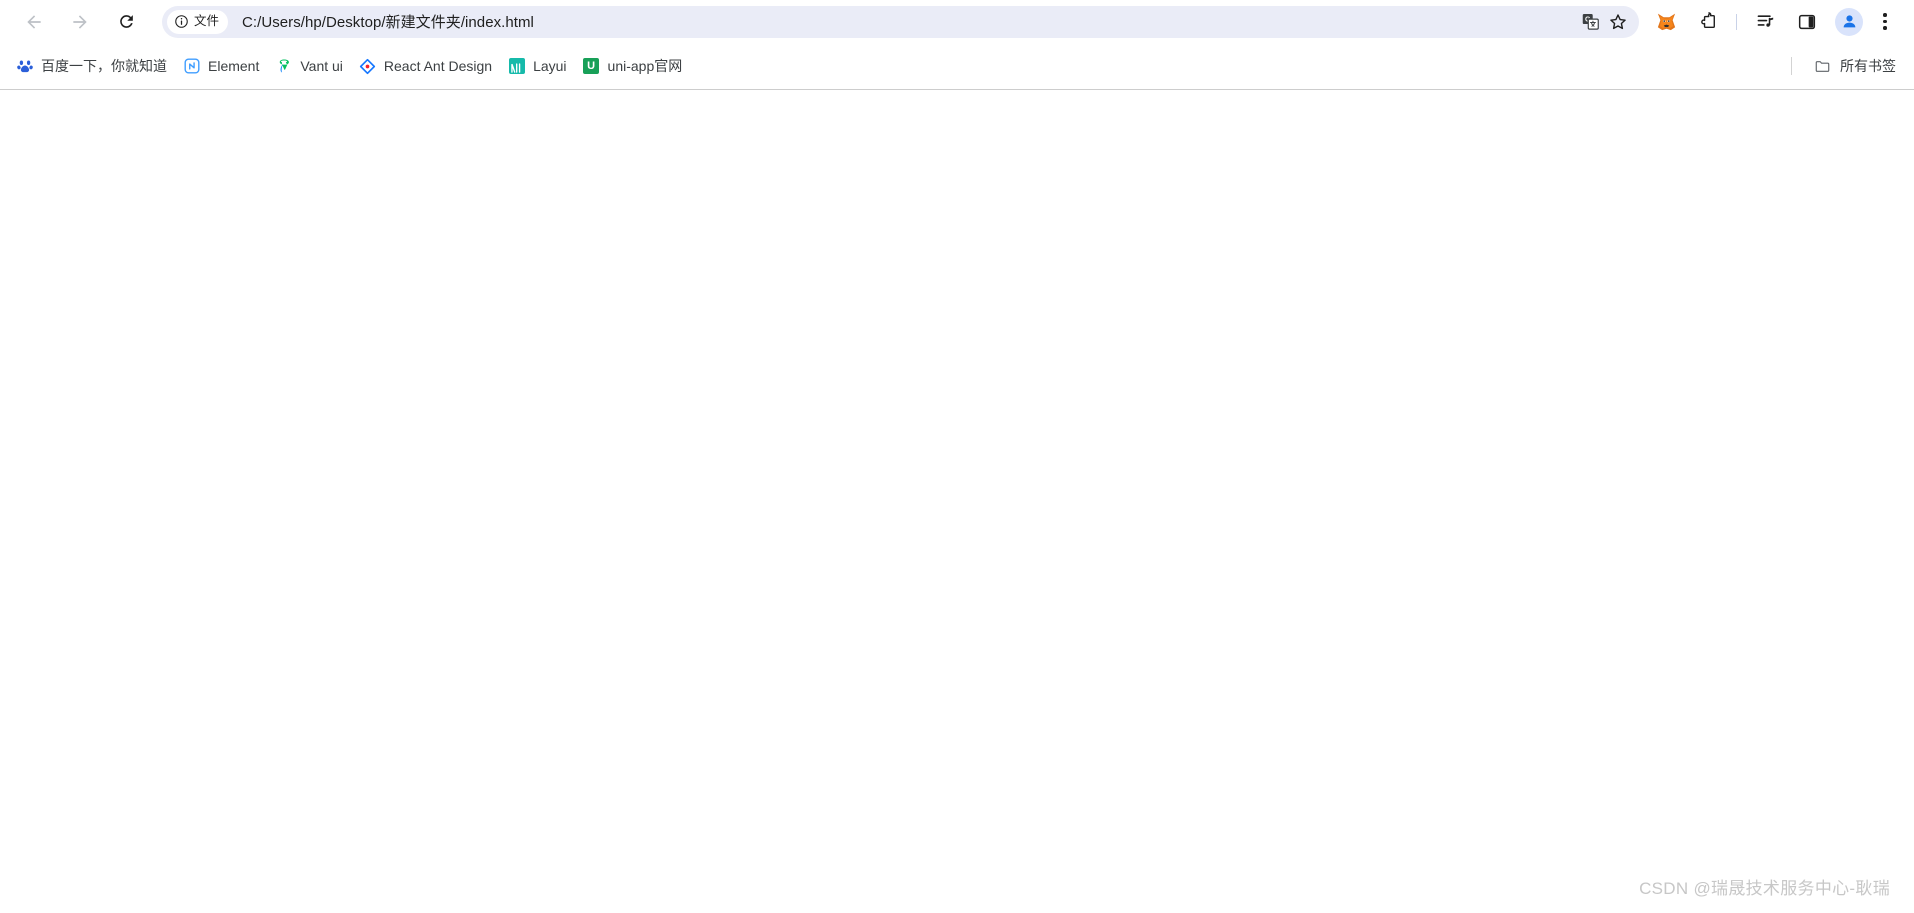  What do you see at coordinates (367, 66) in the screenshot?
I see `ant-design-icon` at bounding box center [367, 66].